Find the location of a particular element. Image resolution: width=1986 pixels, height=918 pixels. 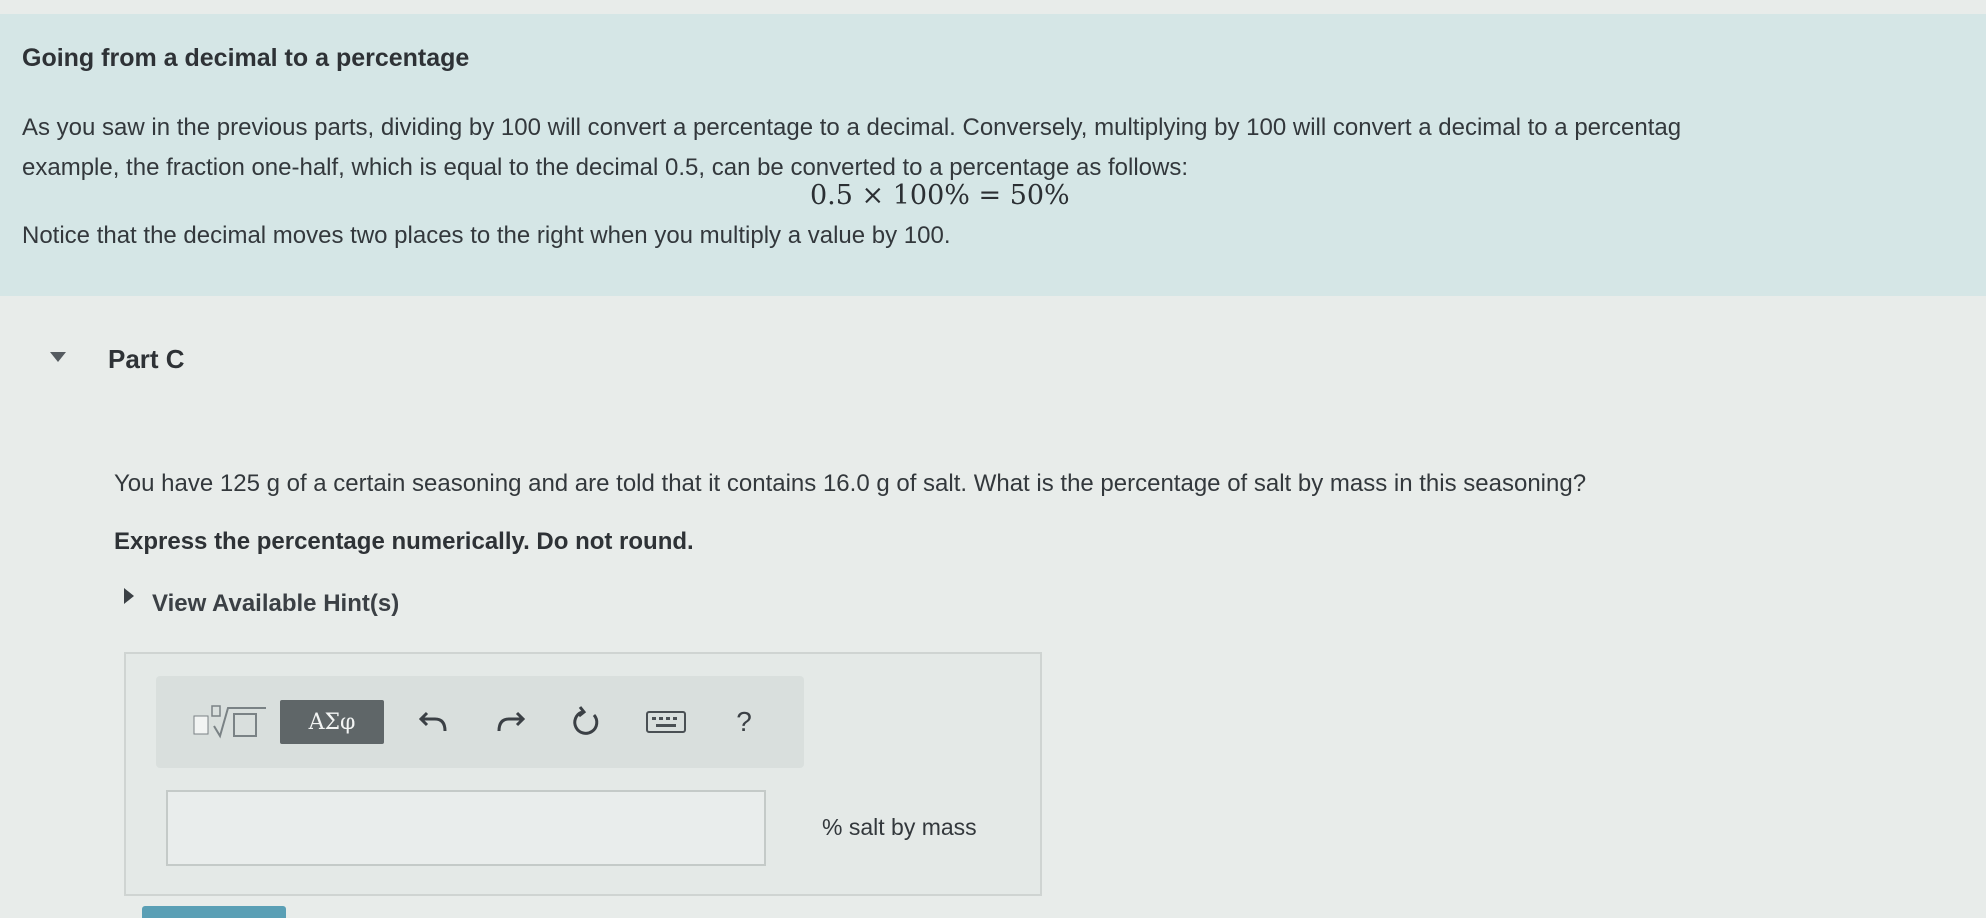

help-button: ? is located at coordinates (744, 722).